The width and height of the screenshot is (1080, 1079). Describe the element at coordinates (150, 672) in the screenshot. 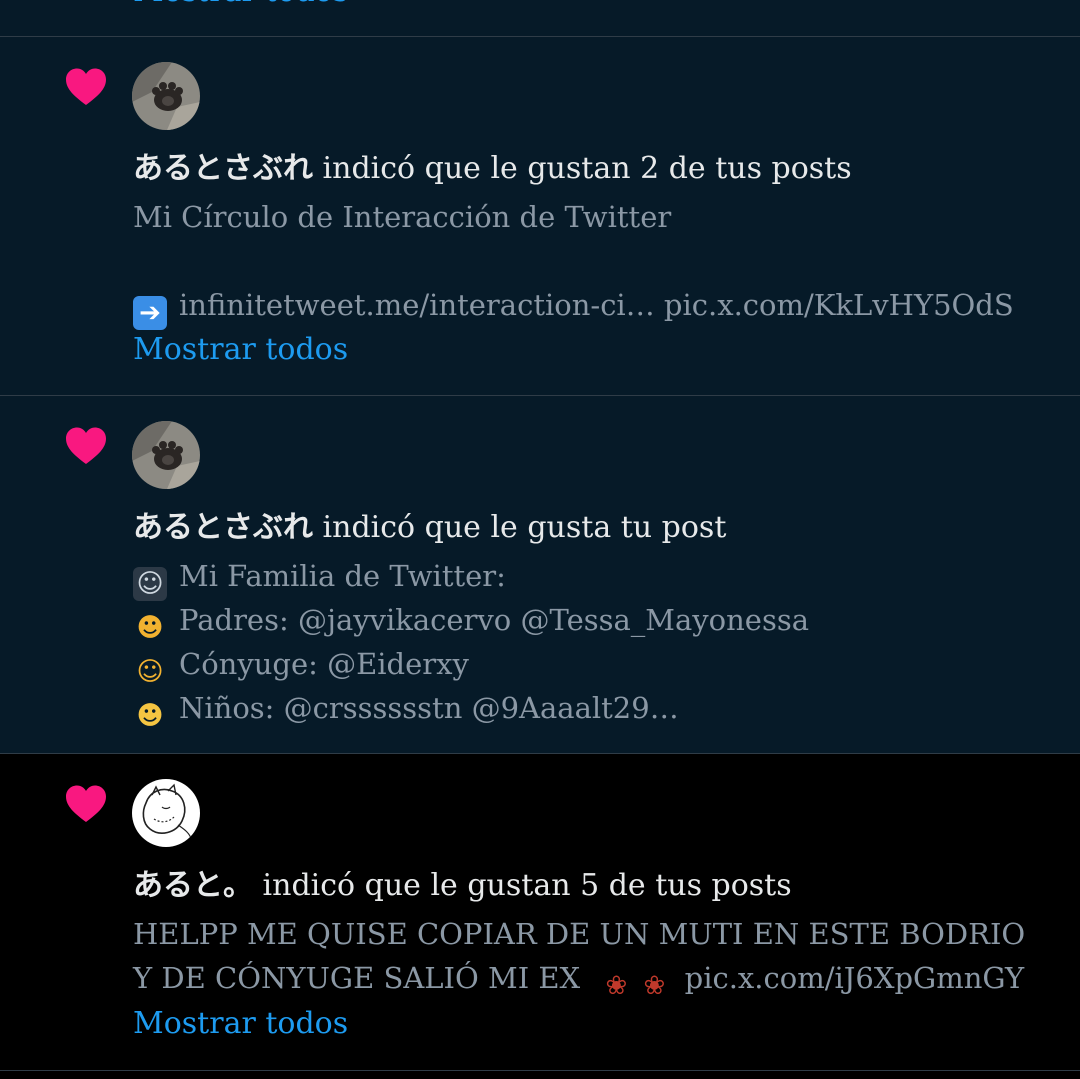

I see `bride-emoji: ☺` at that location.